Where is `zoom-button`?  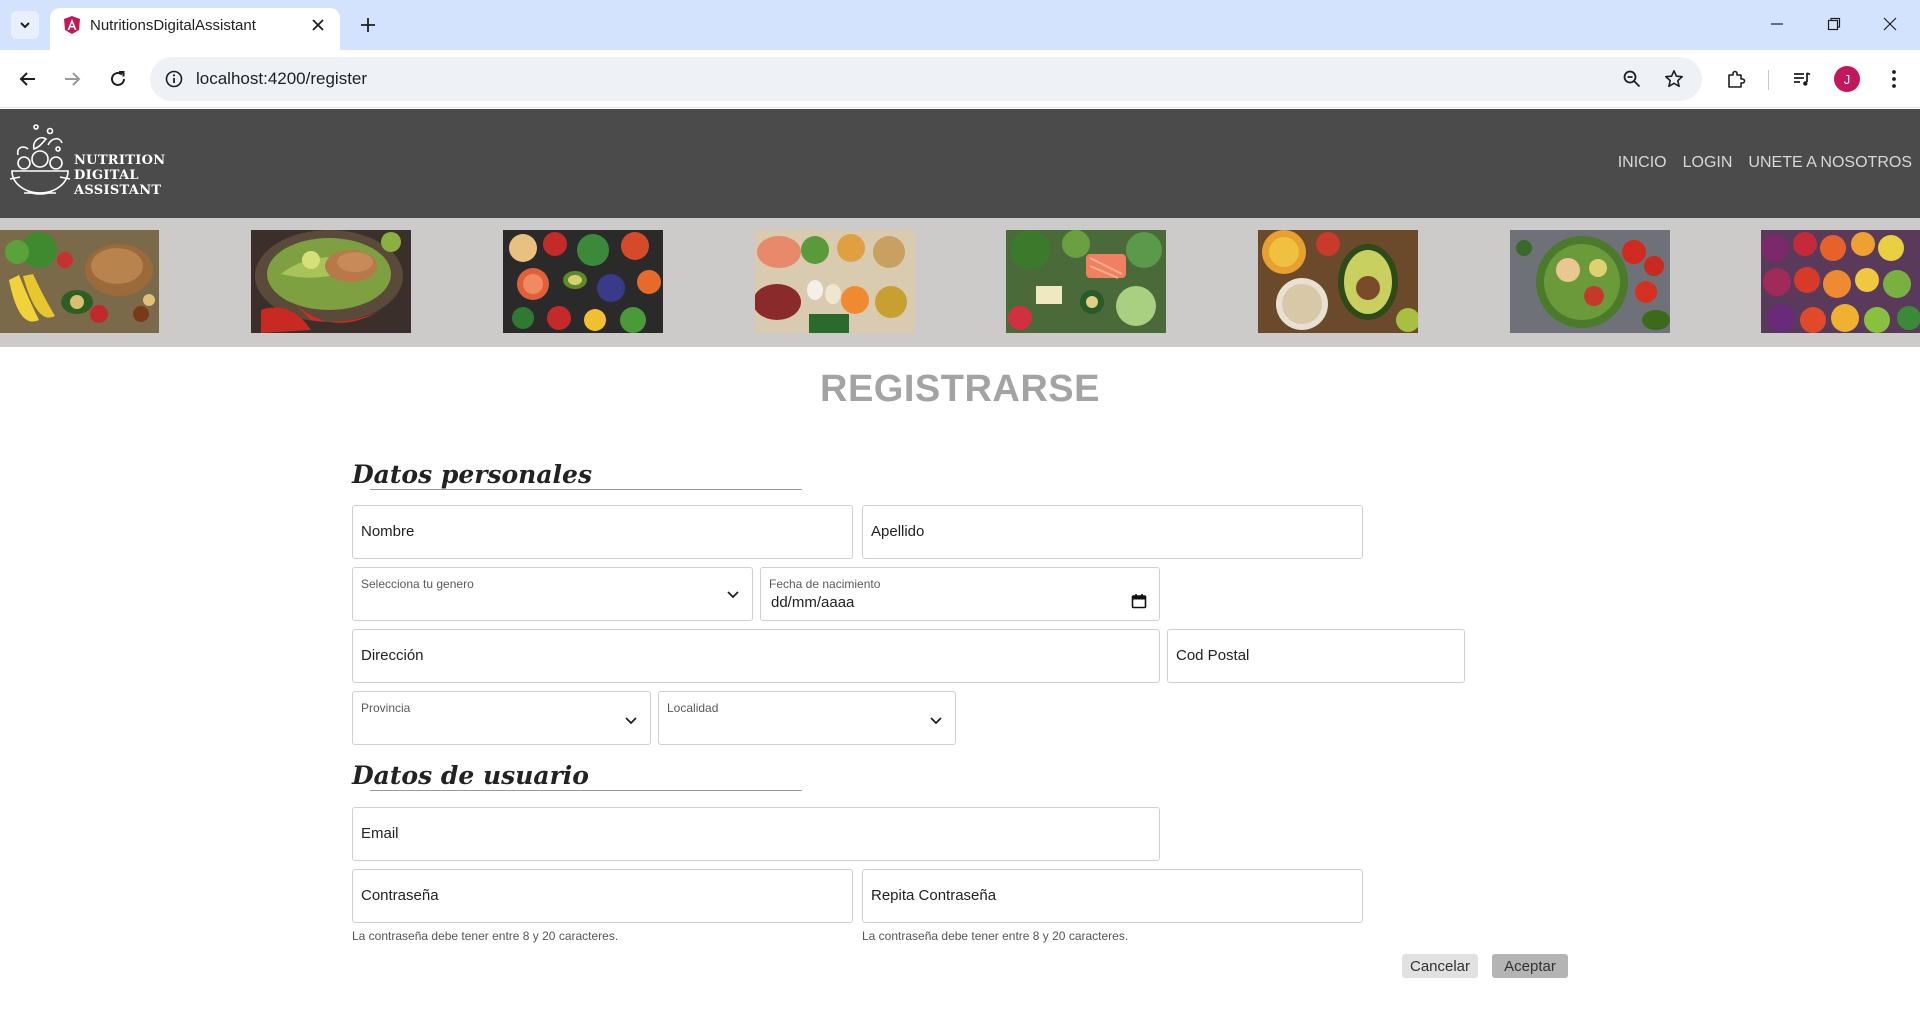
zoom-button is located at coordinates (1632, 79).